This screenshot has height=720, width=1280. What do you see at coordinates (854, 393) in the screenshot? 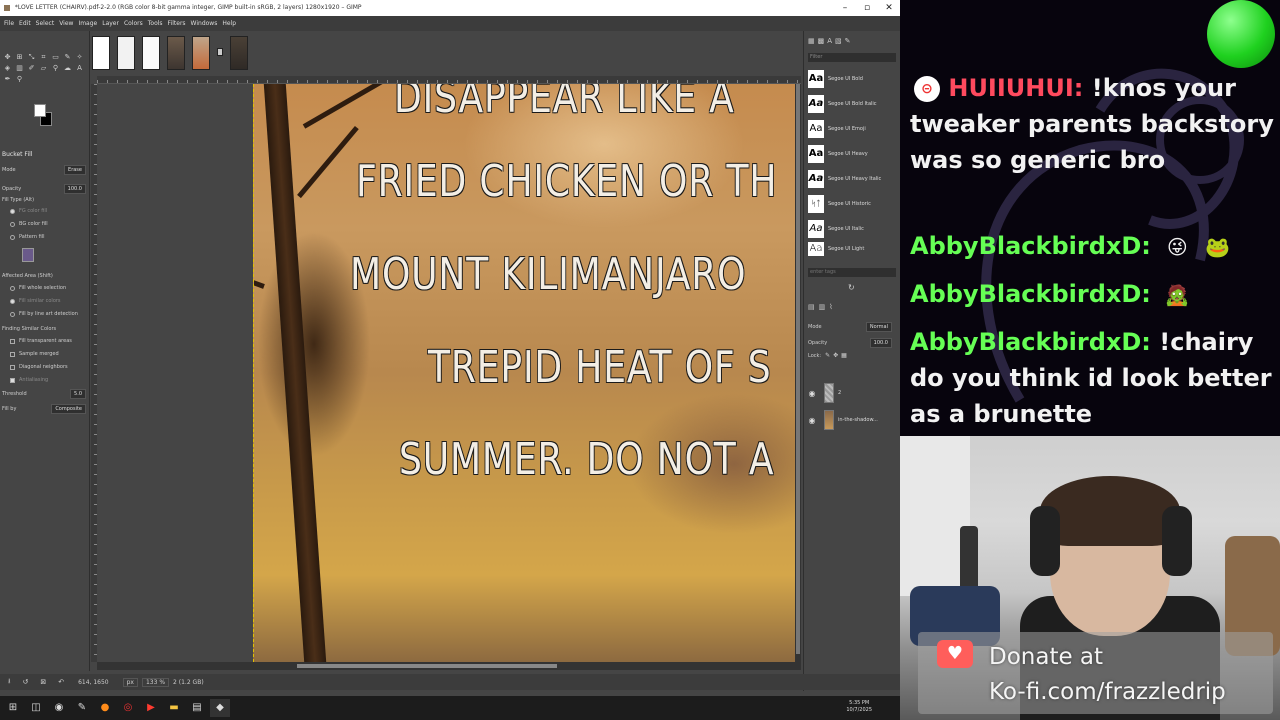
I see `layer-row: ◉ 2` at bounding box center [854, 393].